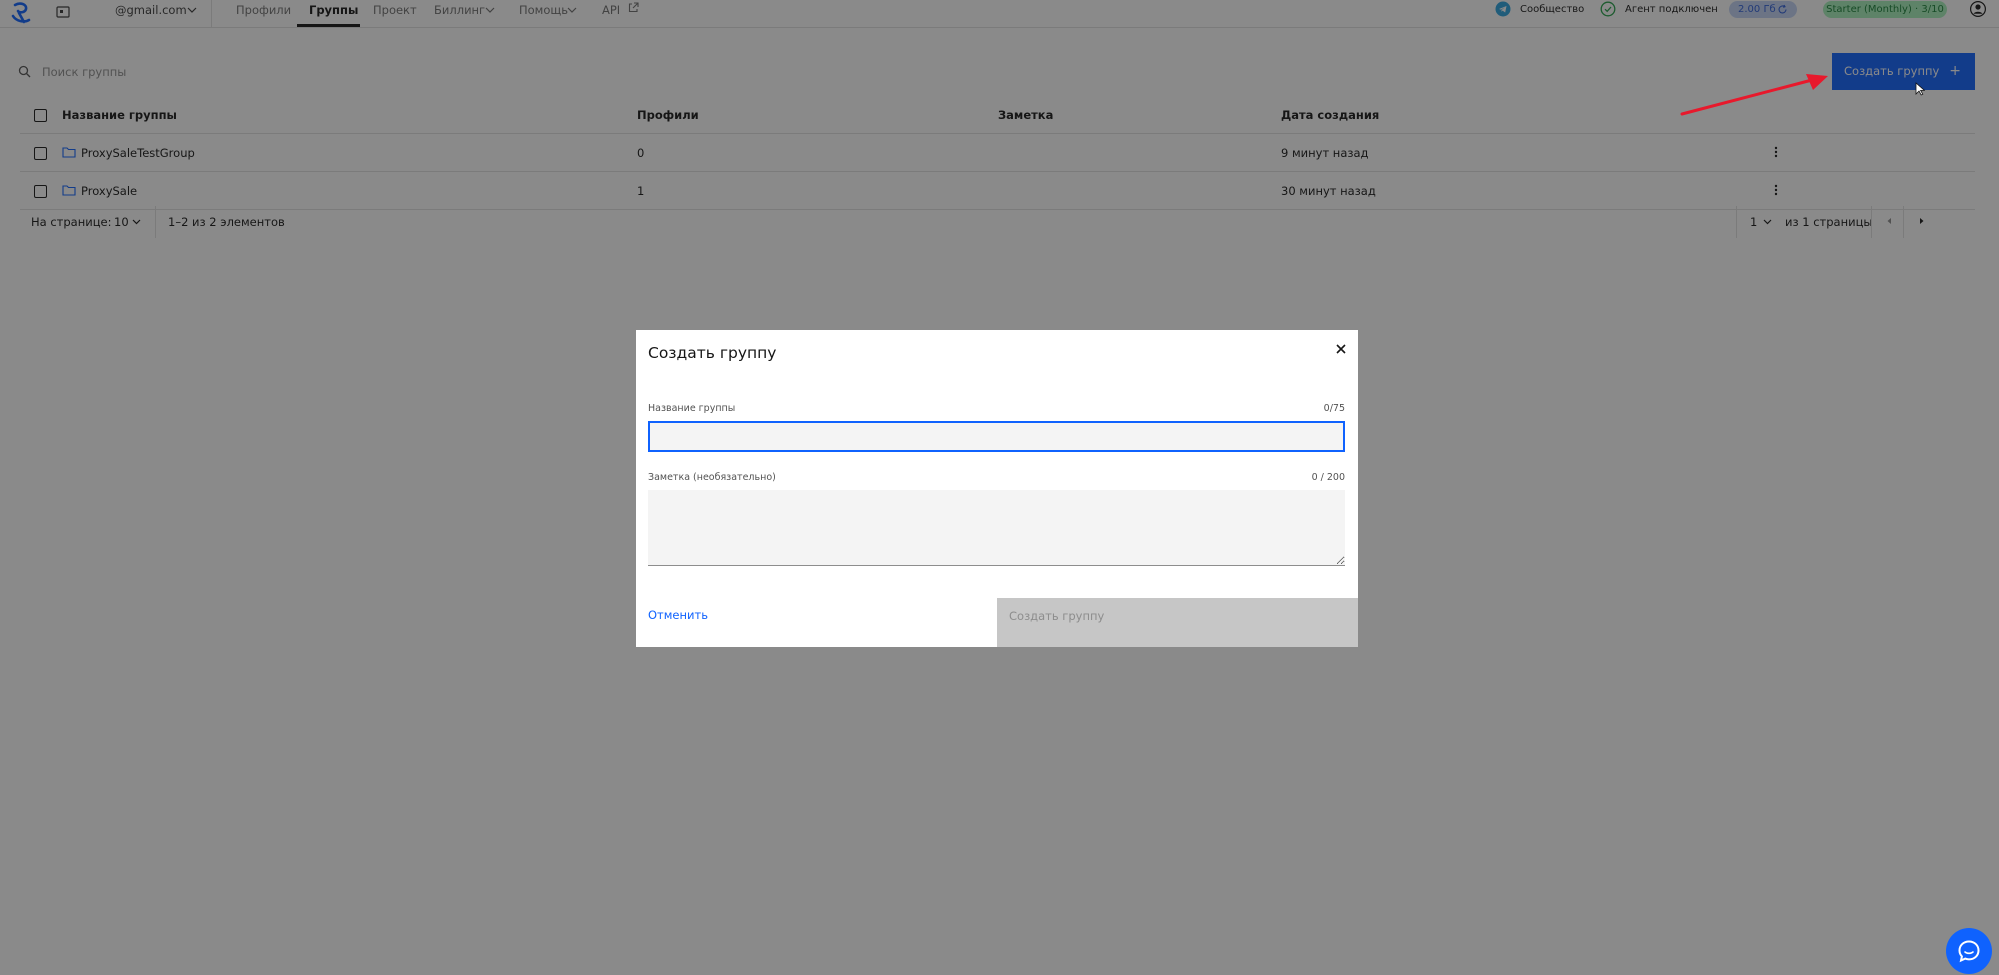 Image resolution: width=1999 pixels, height=975 pixels. What do you see at coordinates (1341, 349) in the screenshot?
I see `close-icon` at bounding box center [1341, 349].